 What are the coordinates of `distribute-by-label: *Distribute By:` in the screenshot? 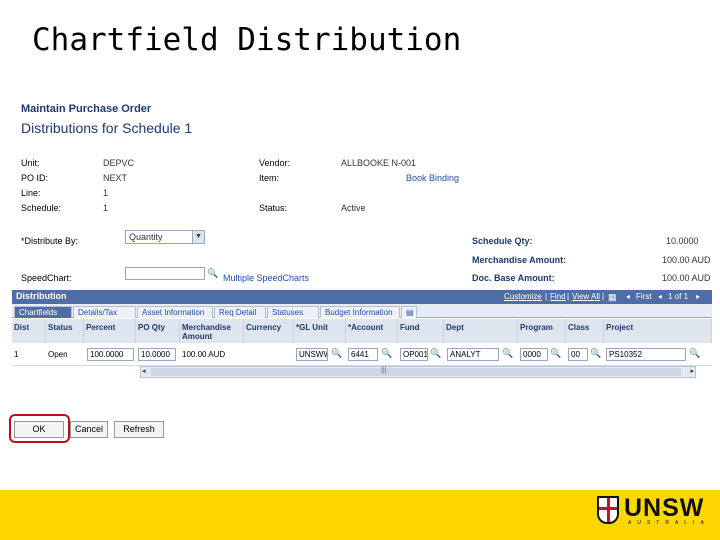 It's located at (50, 241).